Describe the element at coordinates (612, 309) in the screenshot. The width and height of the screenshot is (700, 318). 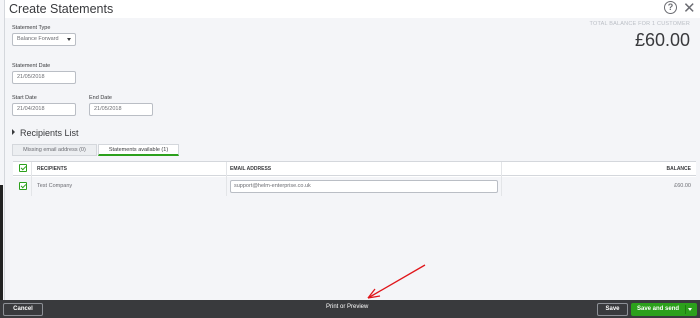
I see `save-button: Save` at that location.